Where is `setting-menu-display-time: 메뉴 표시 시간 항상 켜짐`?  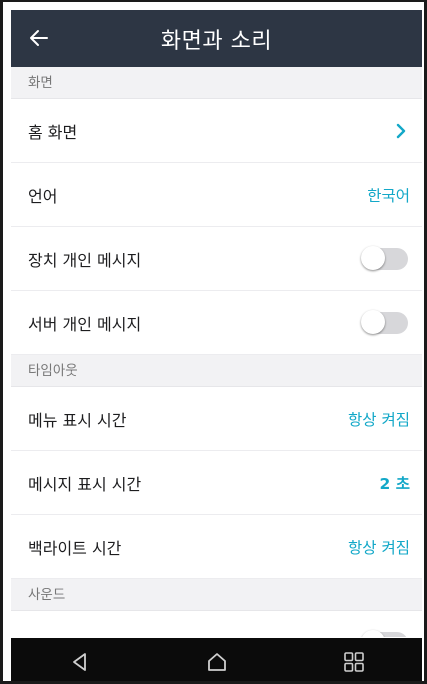
setting-menu-display-time: 메뉴 표시 시간 항상 켜짐 is located at coordinates (216, 419).